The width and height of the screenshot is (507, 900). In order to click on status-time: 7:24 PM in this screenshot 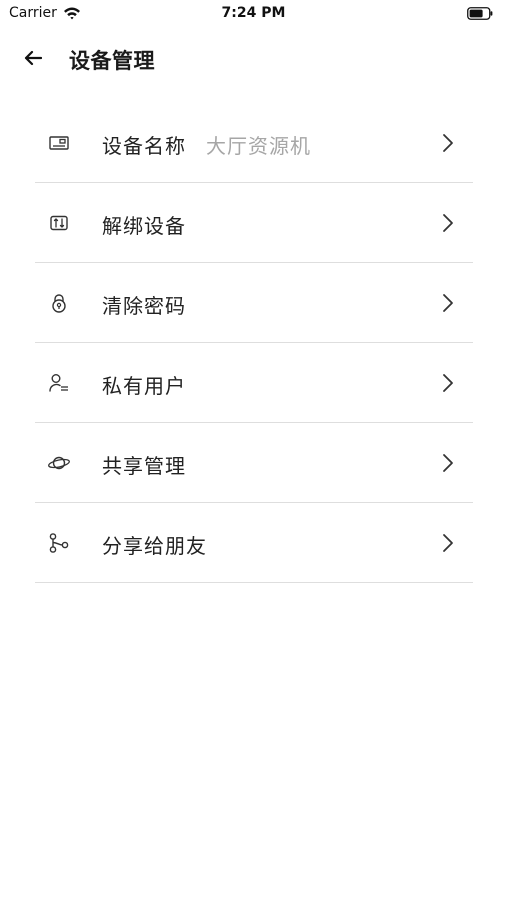, I will do `click(253, 13)`.